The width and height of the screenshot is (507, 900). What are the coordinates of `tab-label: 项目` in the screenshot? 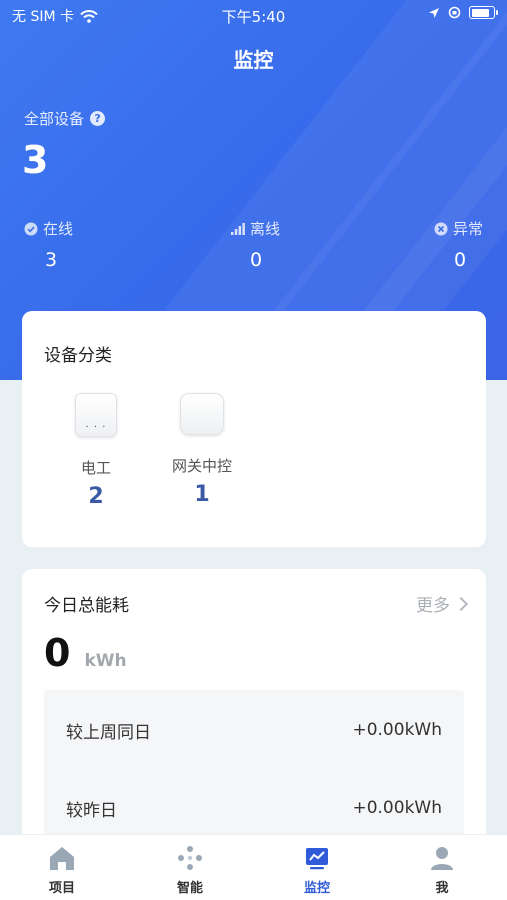 It's located at (61, 888).